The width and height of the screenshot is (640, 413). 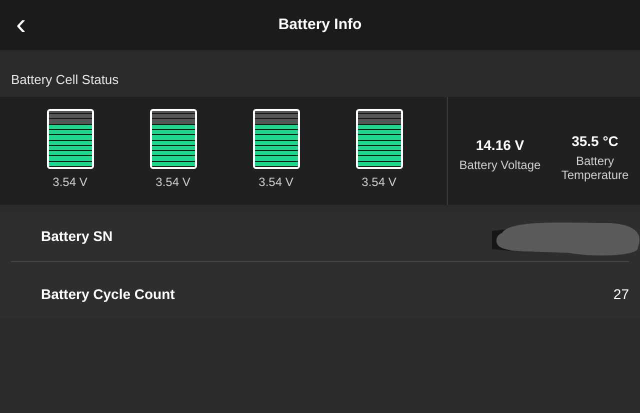 I want to click on row-label: Battery SN, so click(x=77, y=236).